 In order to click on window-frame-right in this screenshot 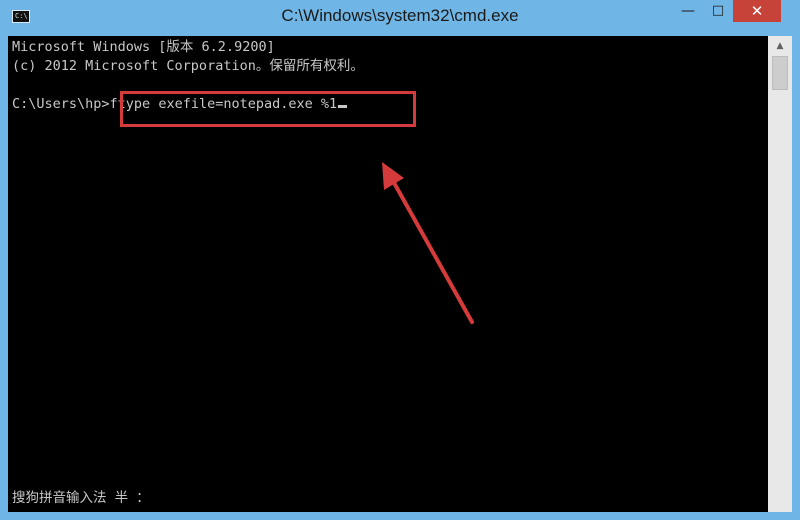, I will do `click(796, 278)`.